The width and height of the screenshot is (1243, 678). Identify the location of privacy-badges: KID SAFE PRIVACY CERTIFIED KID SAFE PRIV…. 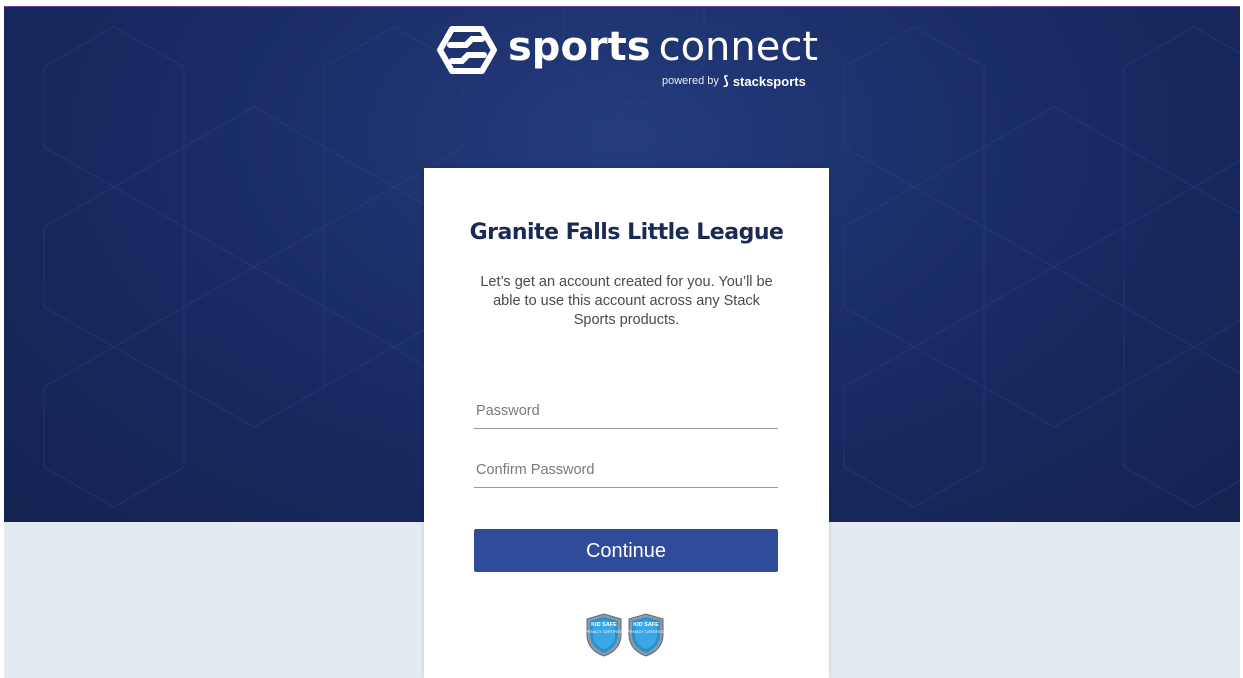
(627, 636).